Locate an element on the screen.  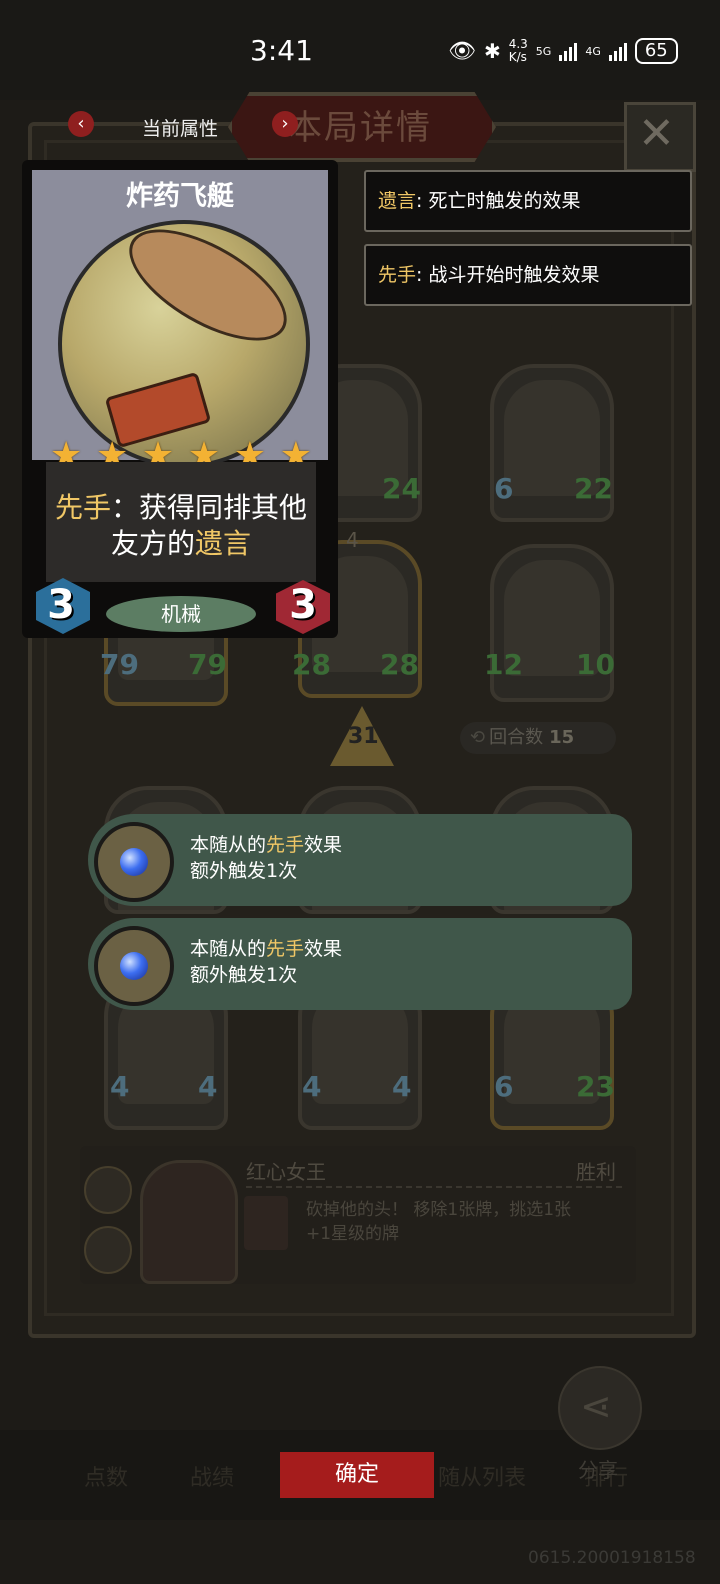
minion-health: 10 is located at coordinates (595, 664).